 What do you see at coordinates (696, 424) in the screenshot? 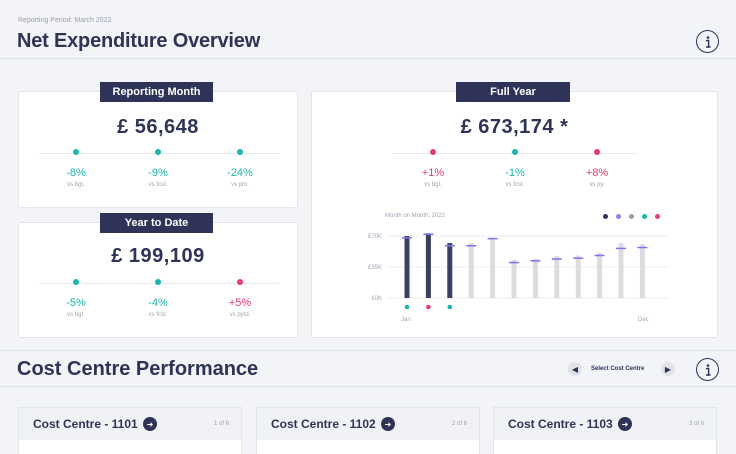
I see `cost-centre-count: 3 of 6` at bounding box center [696, 424].